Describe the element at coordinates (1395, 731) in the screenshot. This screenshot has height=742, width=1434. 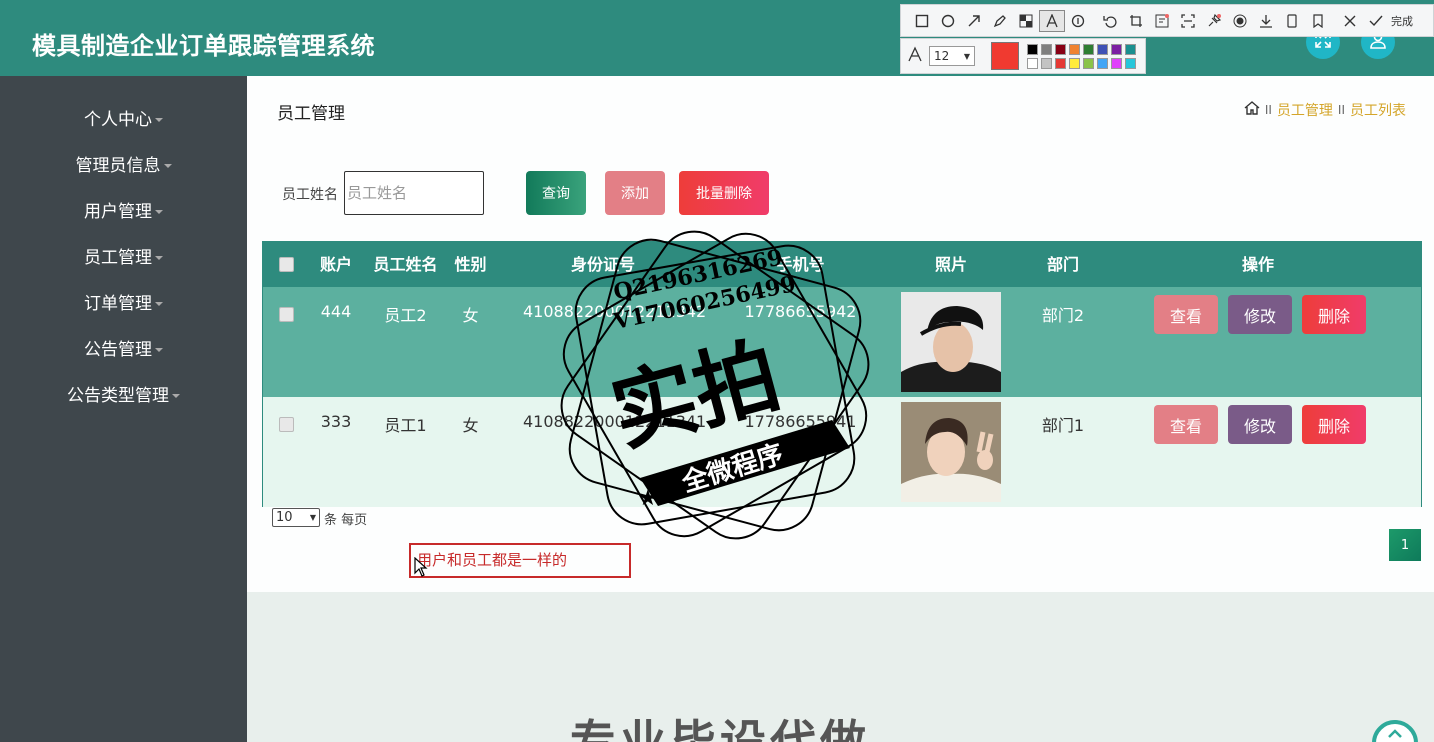
I see `back-to-top-button` at that location.